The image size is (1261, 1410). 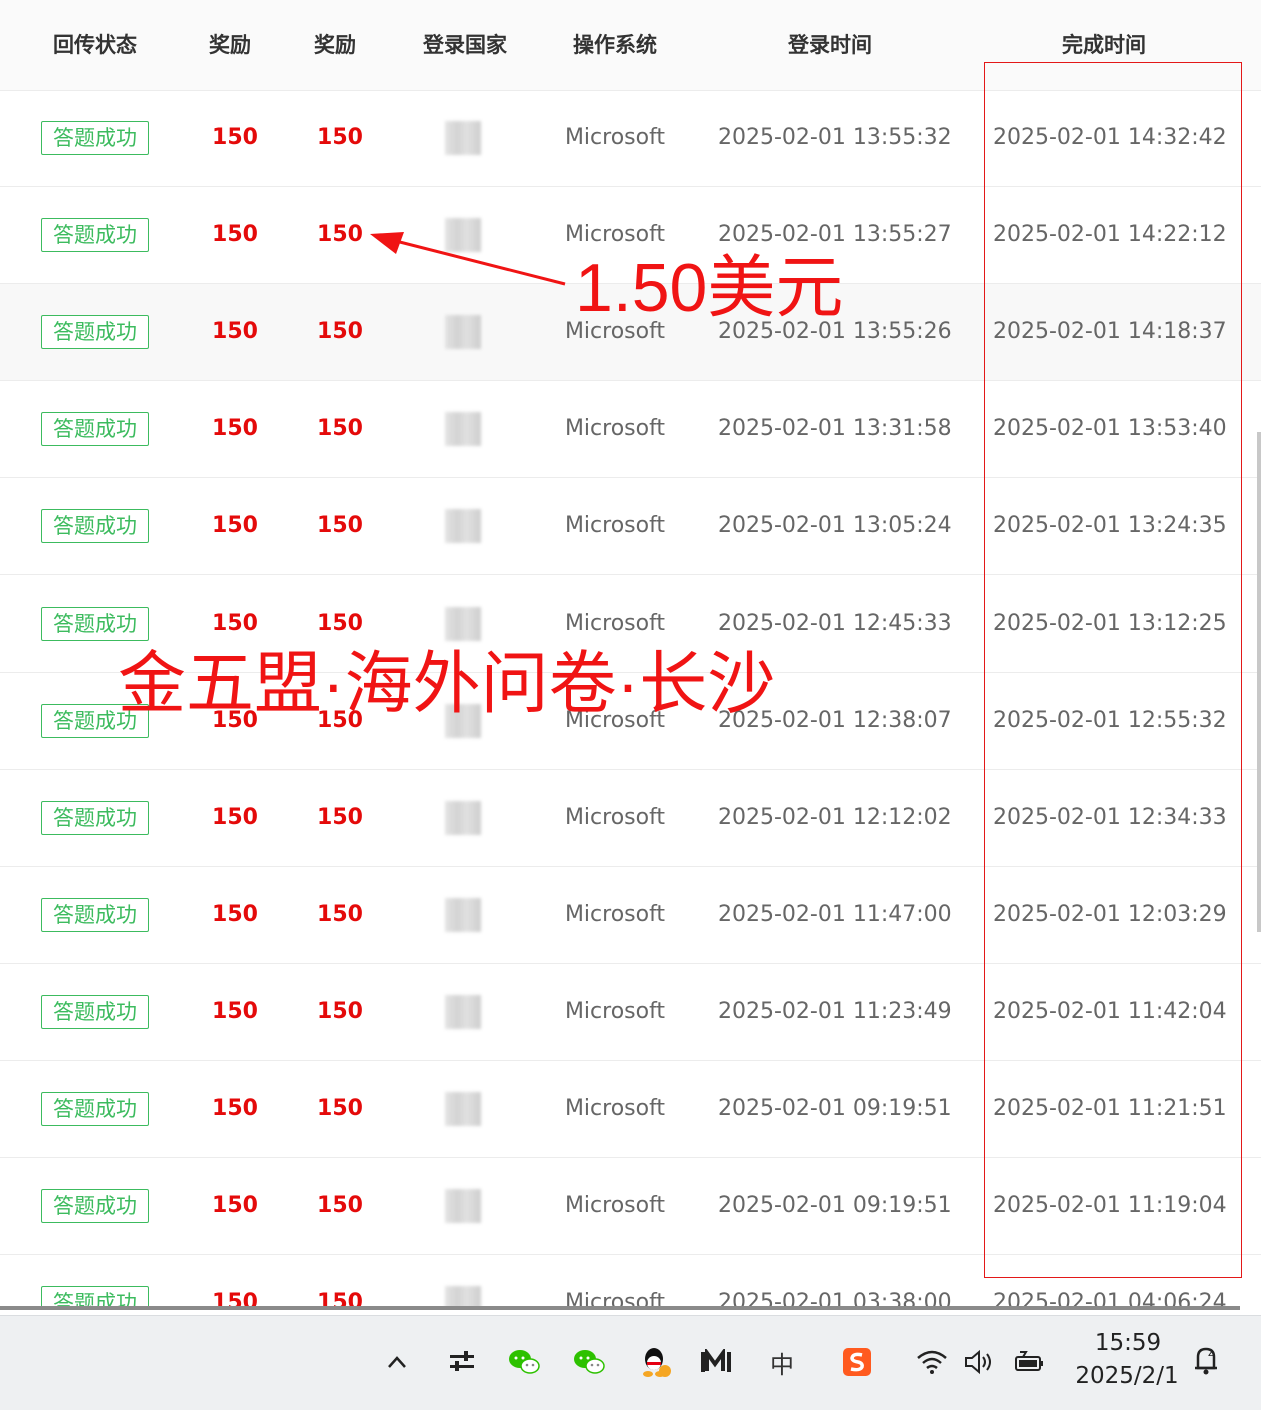 I want to click on header-os: 操作系统, so click(x=615, y=45).